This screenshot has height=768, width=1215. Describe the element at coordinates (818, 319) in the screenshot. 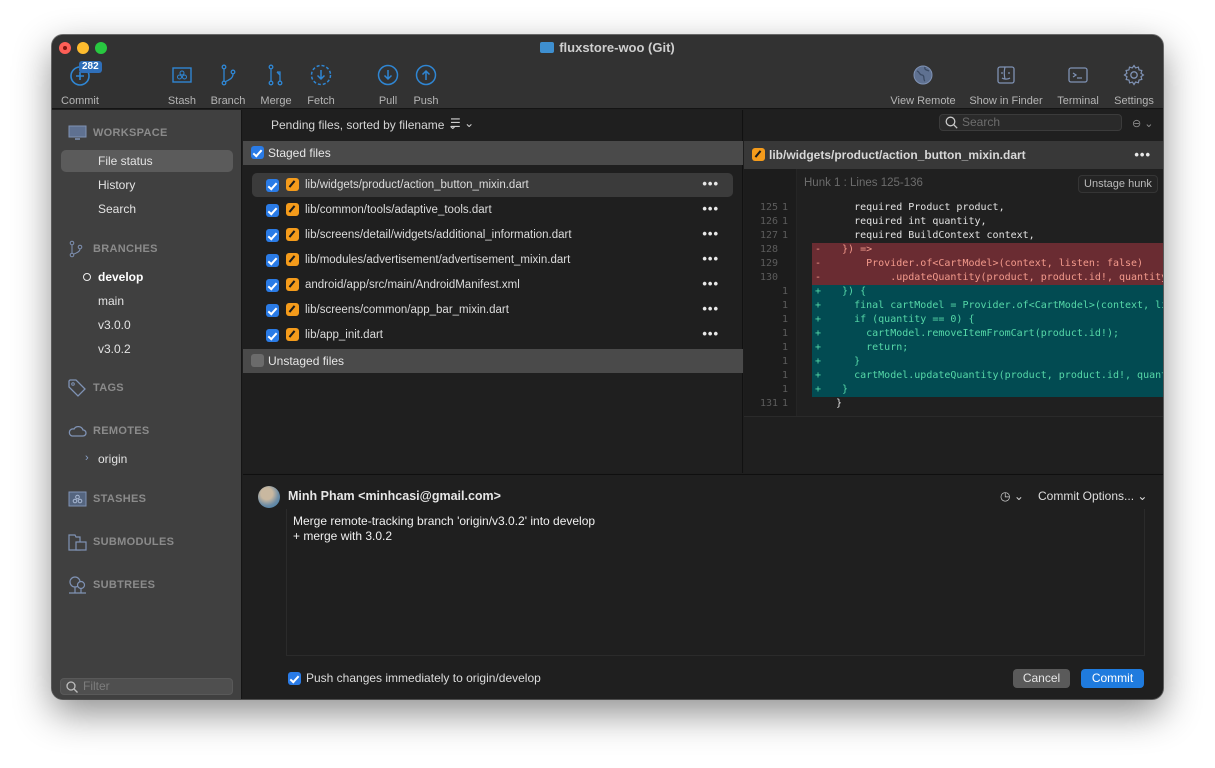

I see `diff-marker: +` at that location.